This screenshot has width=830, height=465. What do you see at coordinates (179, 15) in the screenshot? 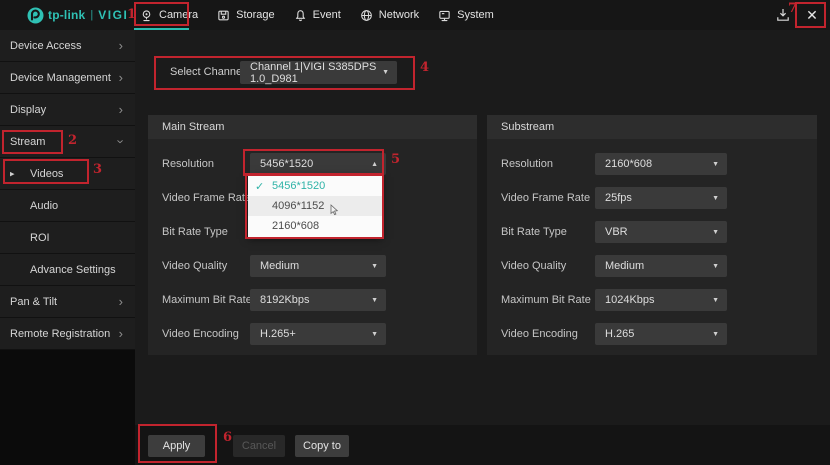
I see `tab-label: Camera` at bounding box center [179, 15].